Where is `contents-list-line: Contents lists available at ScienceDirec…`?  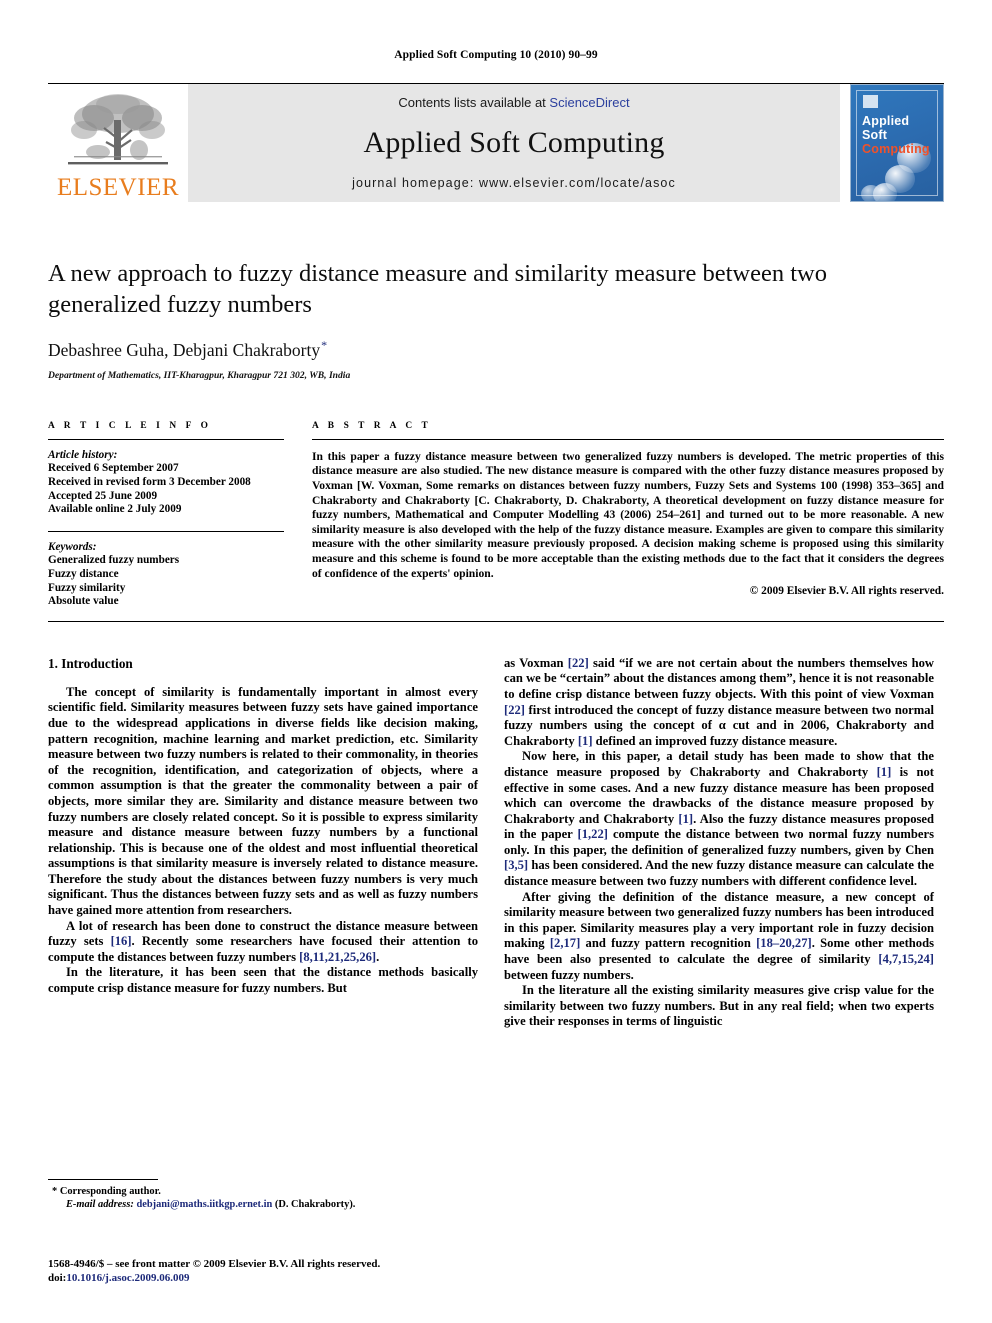 contents-list-line: Contents lists available at ScienceDirec… is located at coordinates (513, 102).